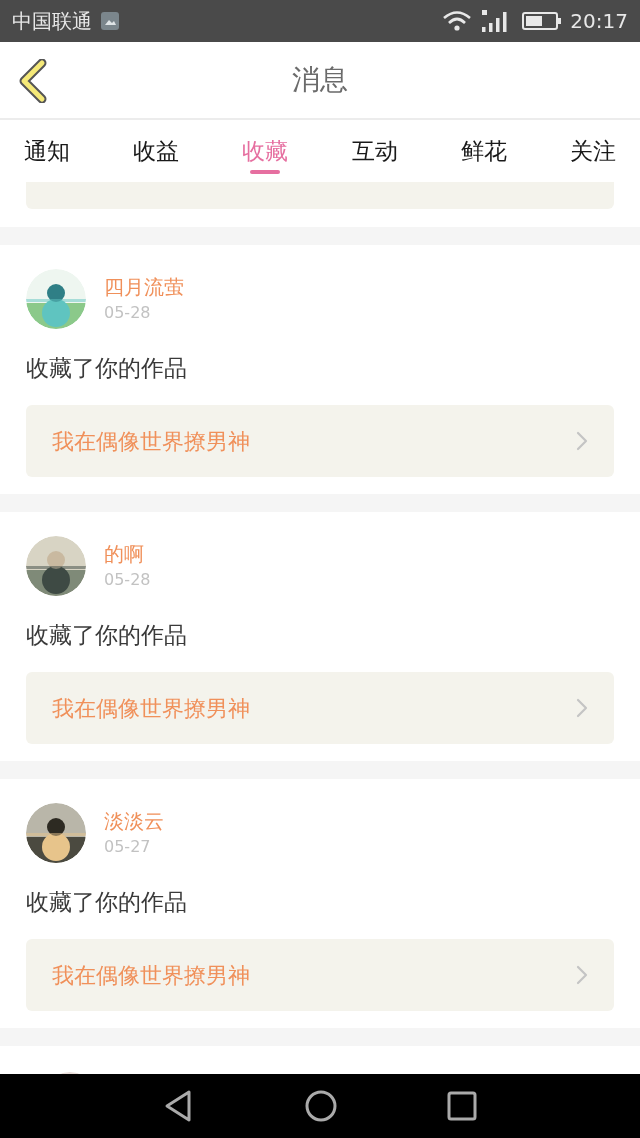  I want to click on user-name: 淡淡云, so click(134, 821).